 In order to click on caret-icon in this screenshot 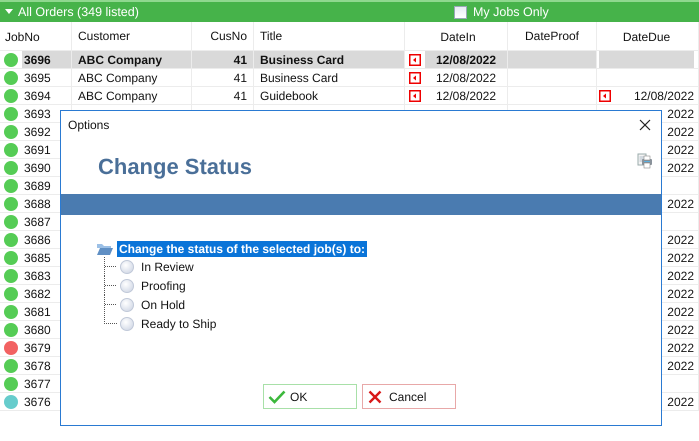, I will do `click(9, 12)`.